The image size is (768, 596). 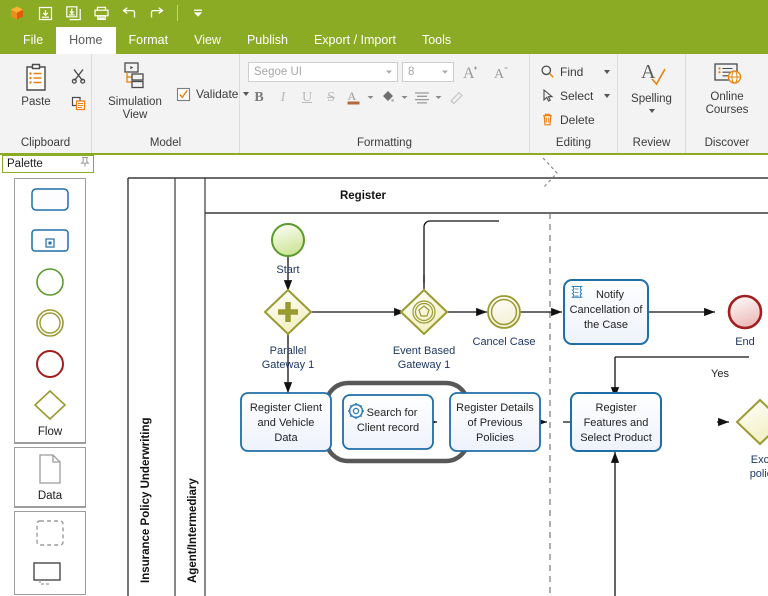 What do you see at coordinates (36, 87) in the screenshot?
I see `paste-button: Paste` at bounding box center [36, 87].